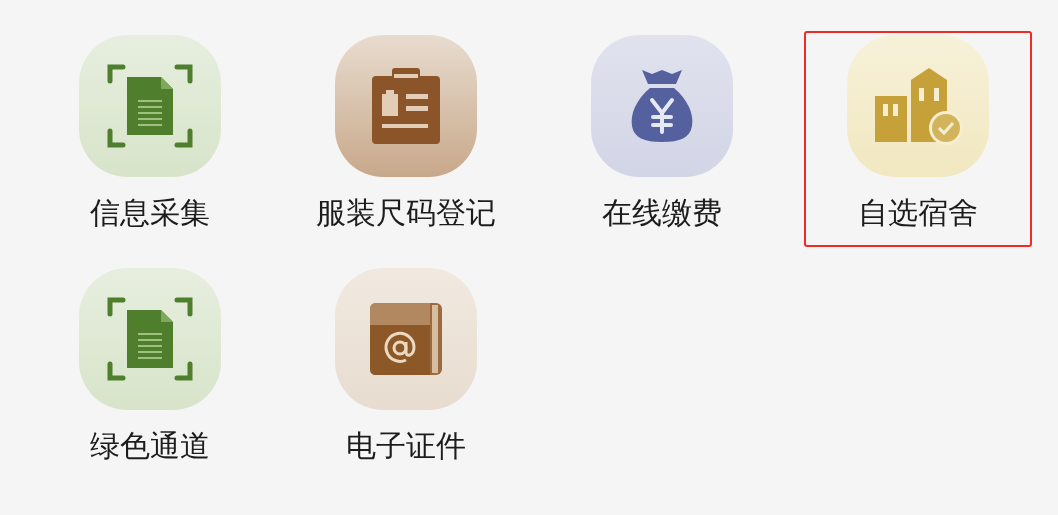 This screenshot has width=1058, height=515. I want to click on menu-tile: 绿色通道, so click(150, 372).